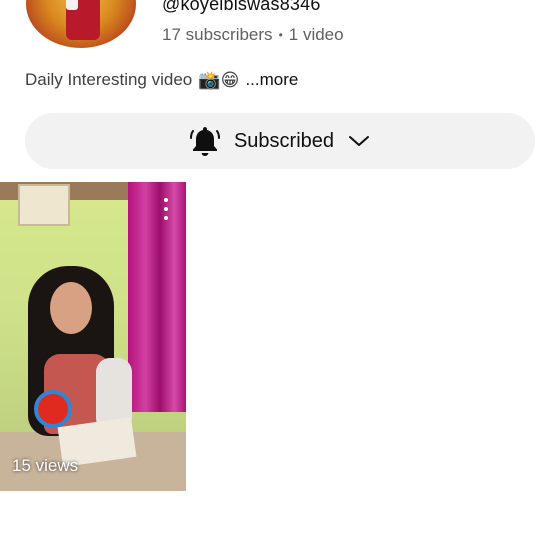 This screenshot has height=560, width=560. What do you see at coordinates (241, 7) in the screenshot?
I see `channel-handle: @koyelbiswas8346` at bounding box center [241, 7].